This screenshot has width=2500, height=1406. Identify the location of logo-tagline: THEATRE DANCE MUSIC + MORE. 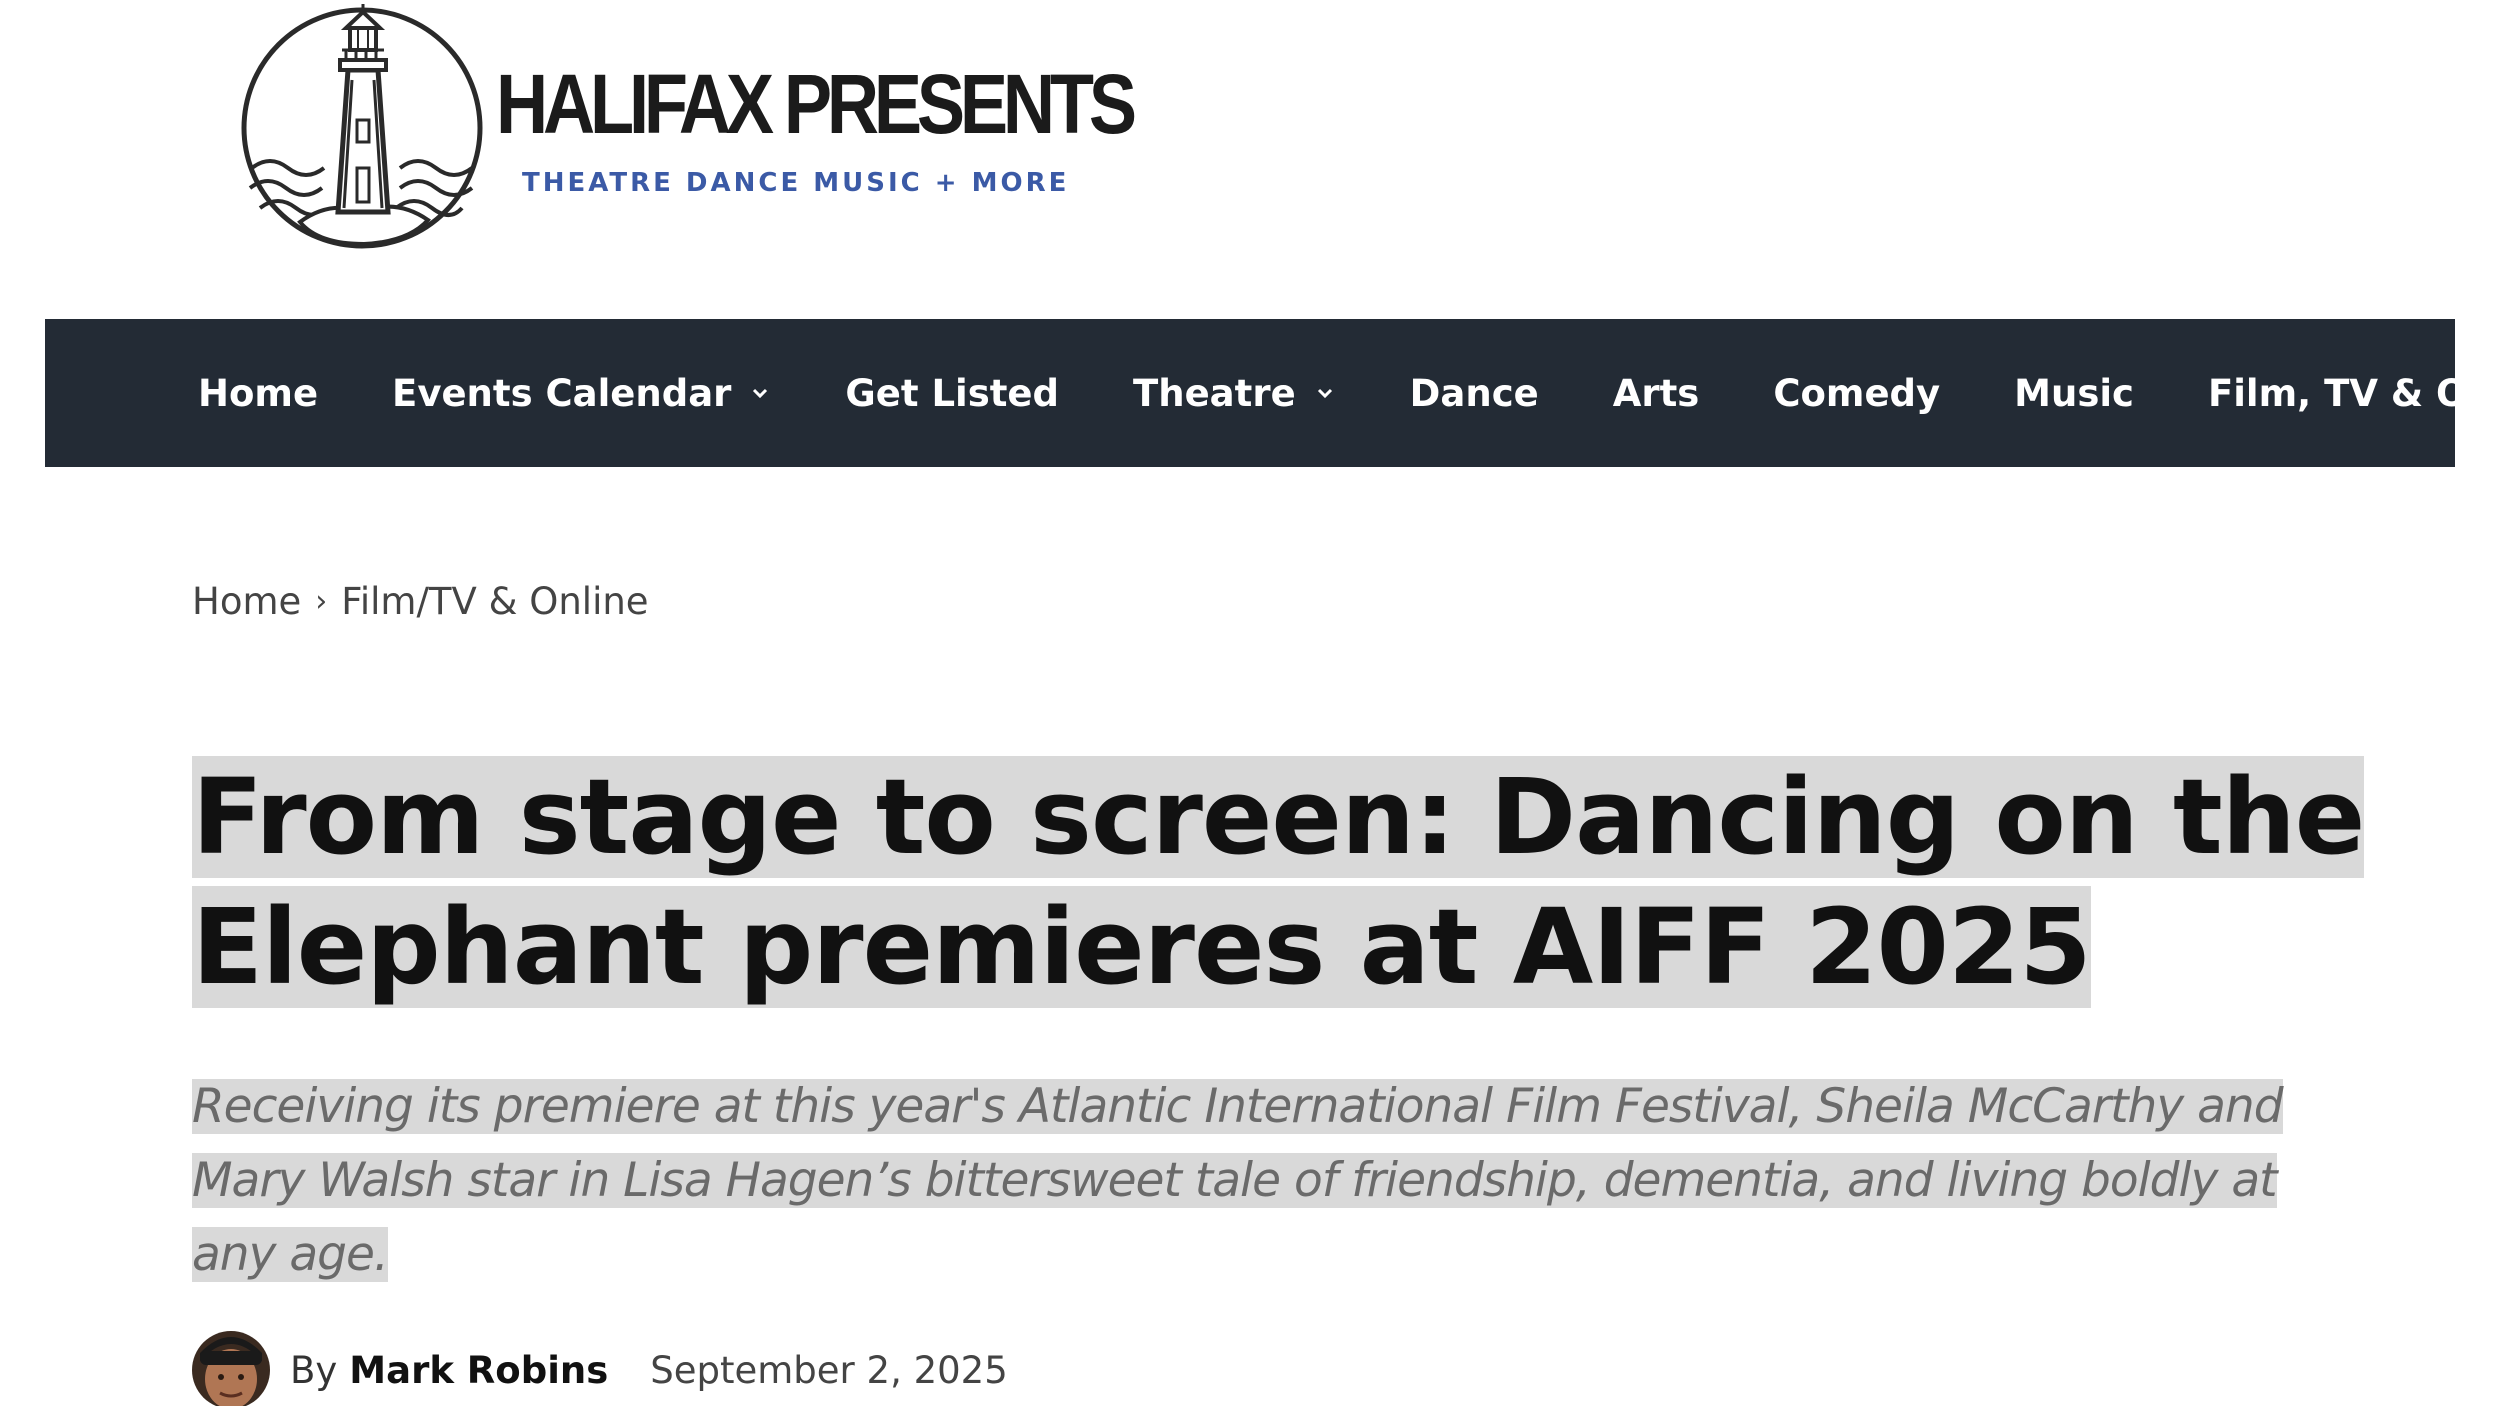
(796, 183).